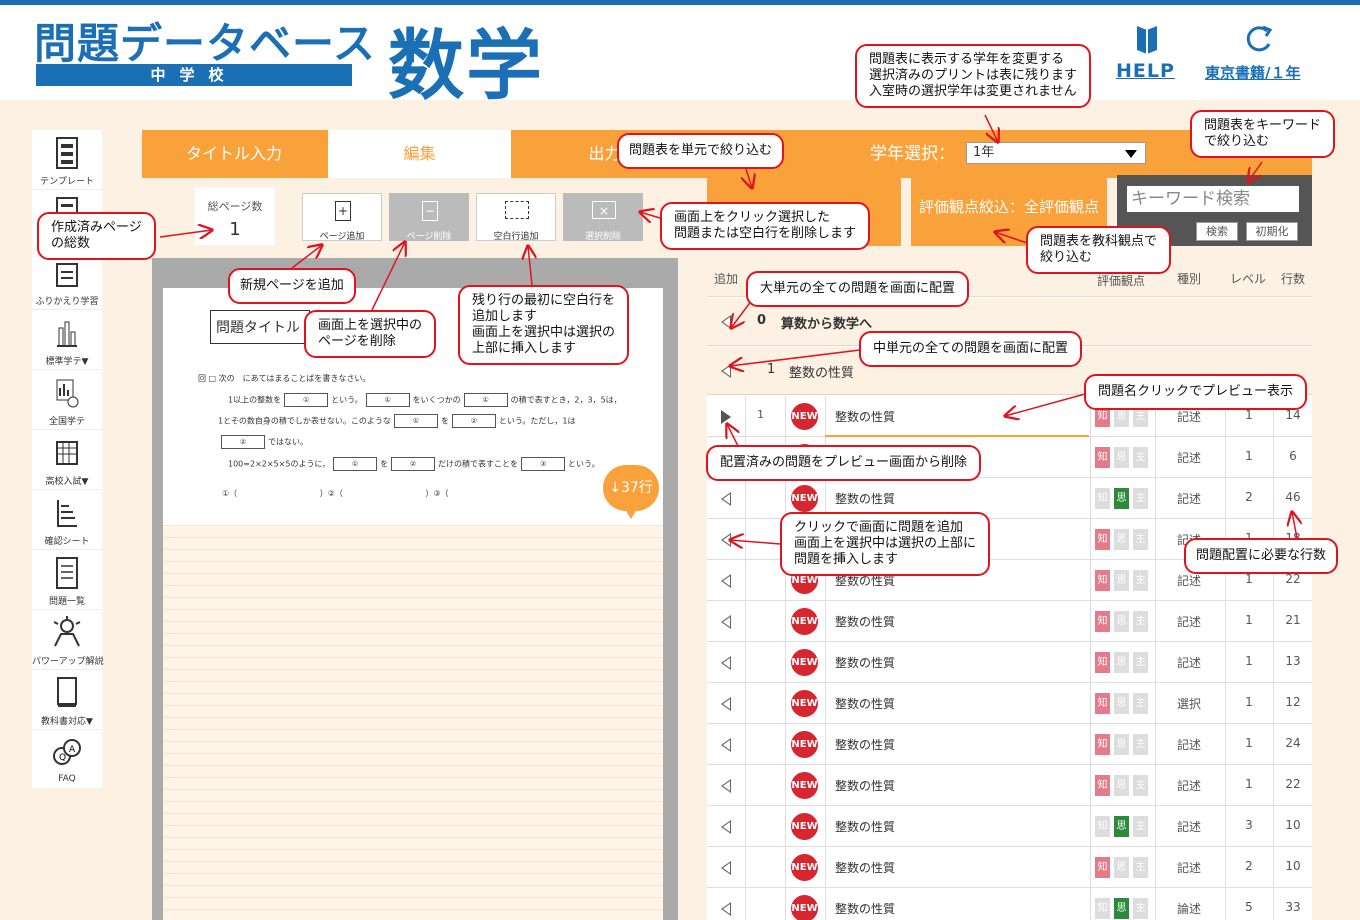 The width and height of the screenshot is (1360, 920). What do you see at coordinates (67, 520) in the screenshot?
I see `sidebar-item-check-sheet: 確認シート` at bounding box center [67, 520].